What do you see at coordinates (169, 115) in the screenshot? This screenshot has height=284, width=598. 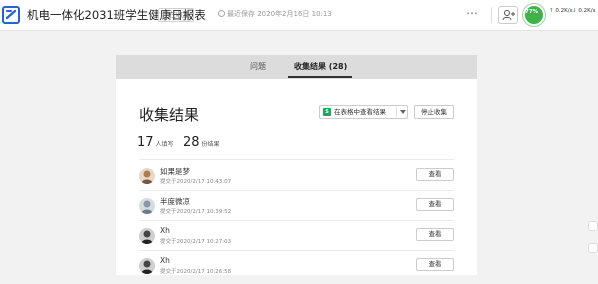 I see `results-heading: 收集结果` at bounding box center [169, 115].